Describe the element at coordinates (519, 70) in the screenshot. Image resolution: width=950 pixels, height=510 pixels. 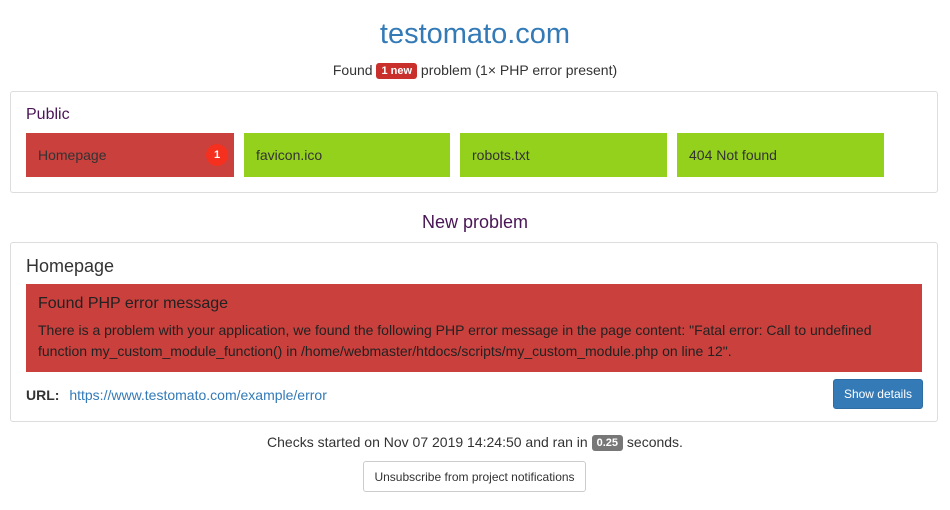
I see `summary-suffix: problem (1× PHP error present)` at that location.